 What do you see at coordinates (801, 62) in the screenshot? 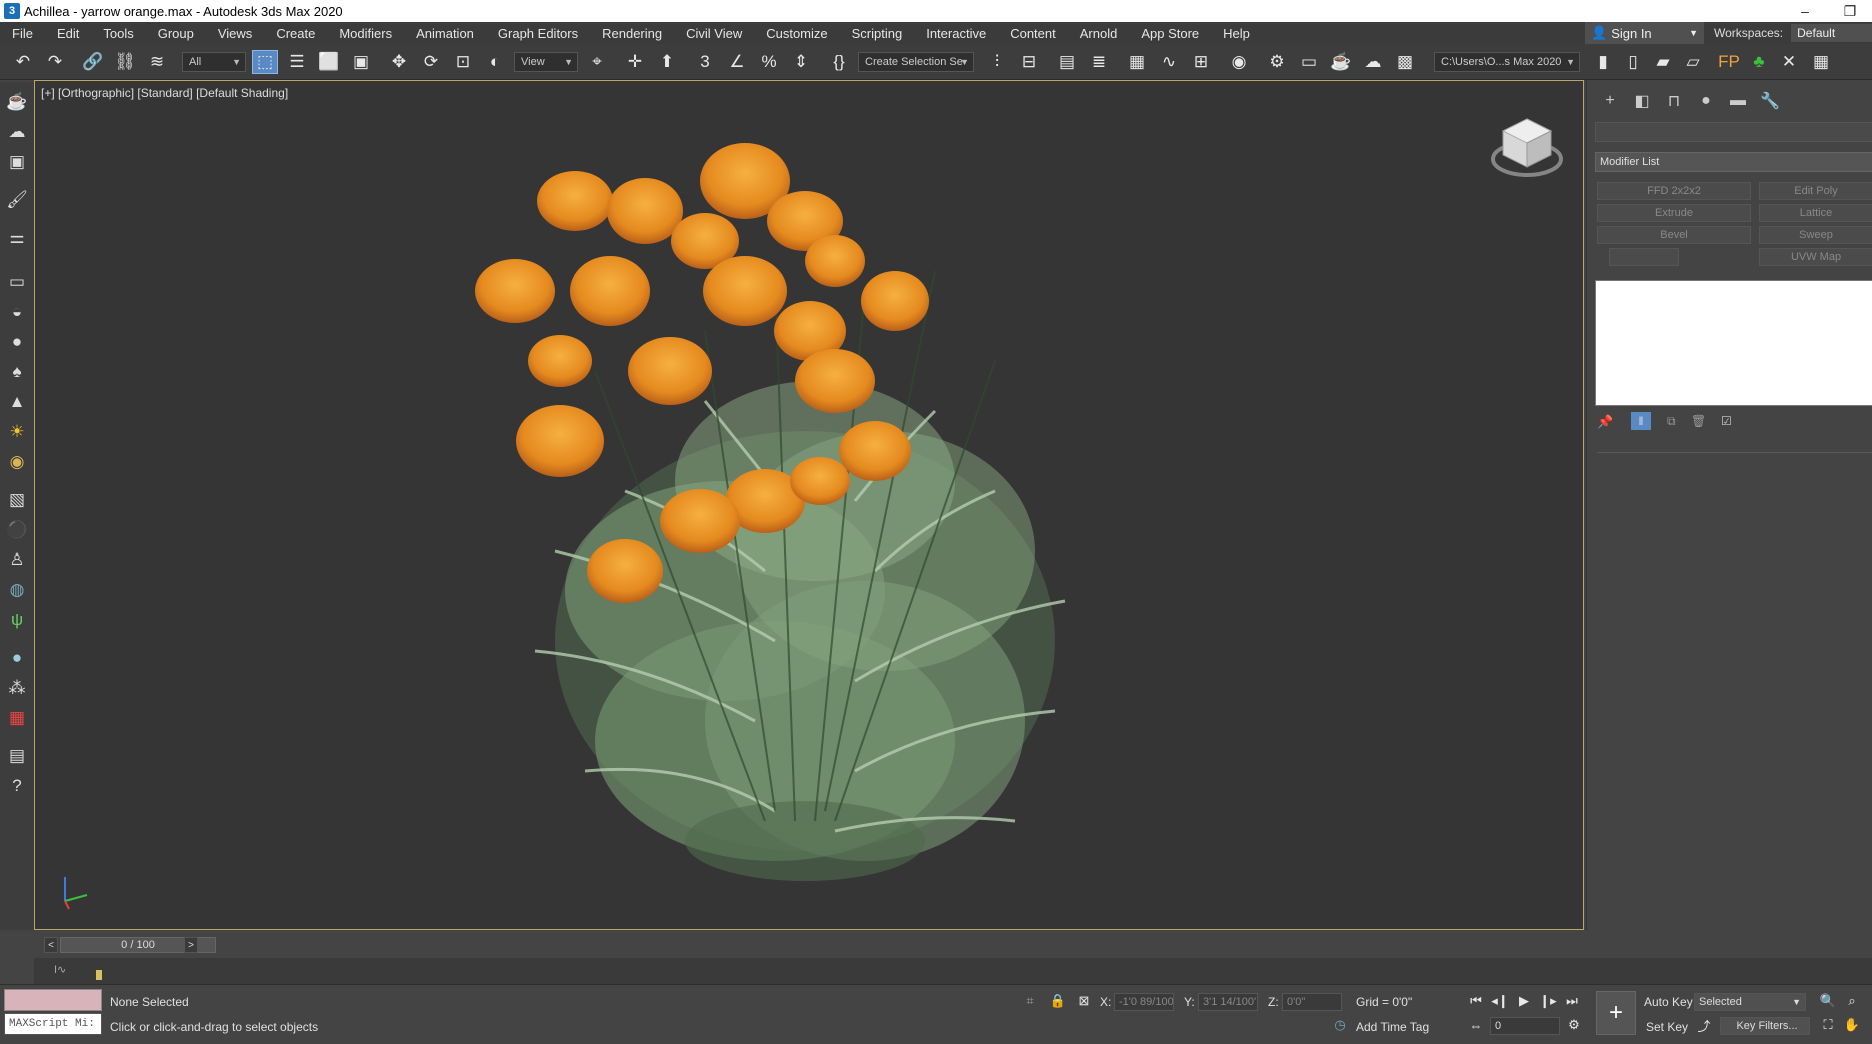
I see `spinner-snap-icon: ⇕` at bounding box center [801, 62].